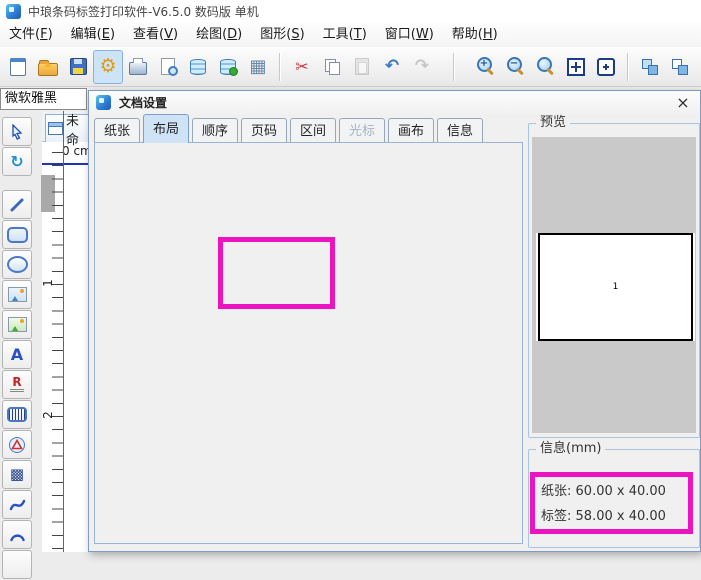  What do you see at coordinates (66, 331) in the screenshot?
I see `document-area: 未命 0 cm 1 2` at bounding box center [66, 331].